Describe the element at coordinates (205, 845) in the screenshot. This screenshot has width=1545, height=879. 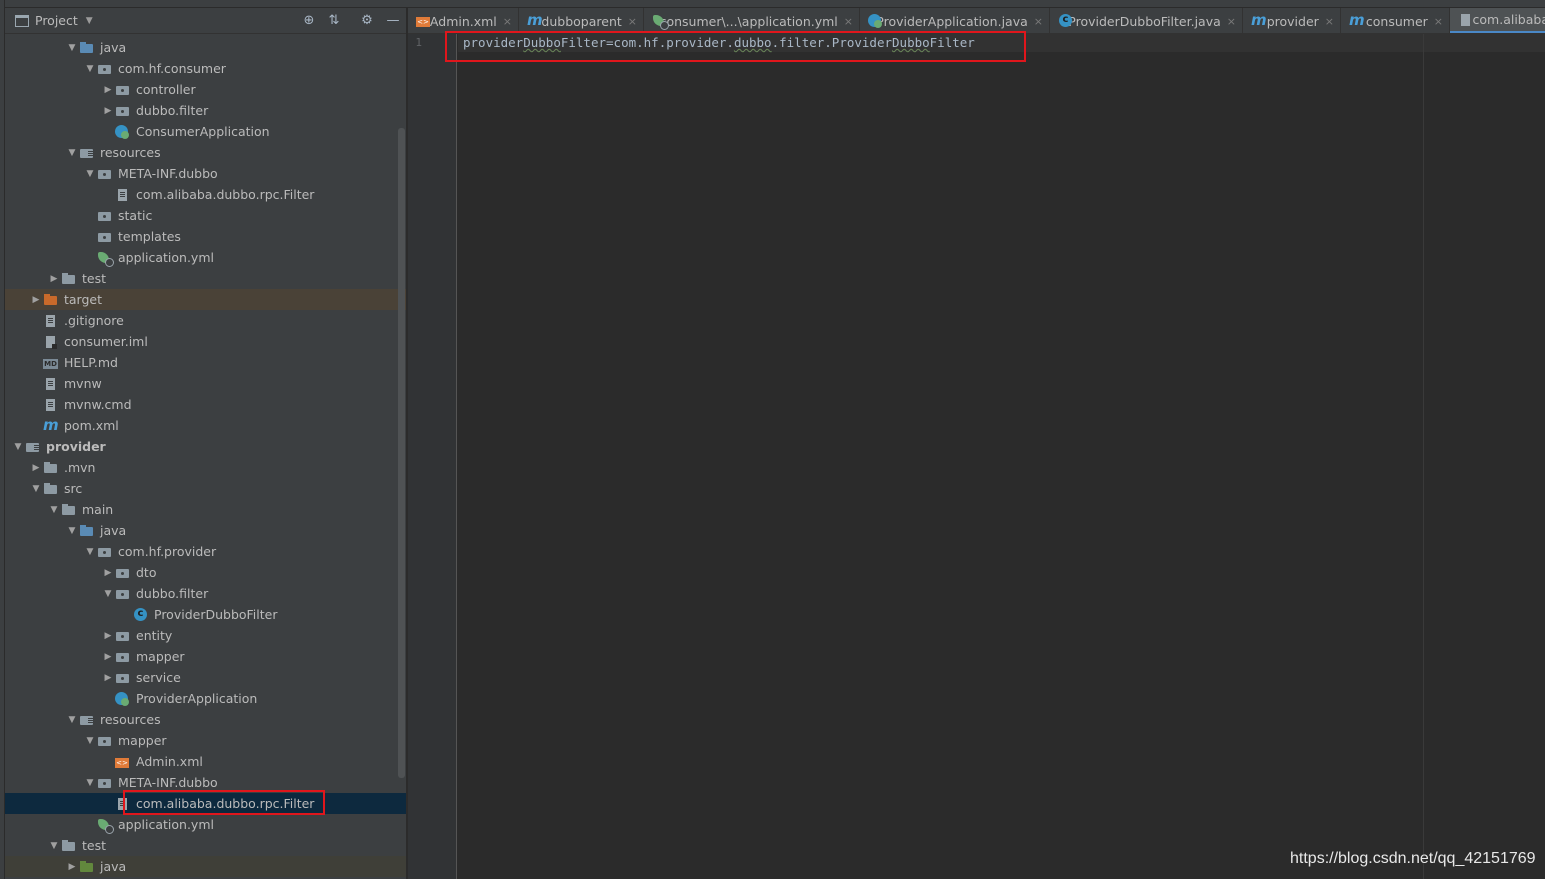
I see `tree-row: ▼ test` at that location.